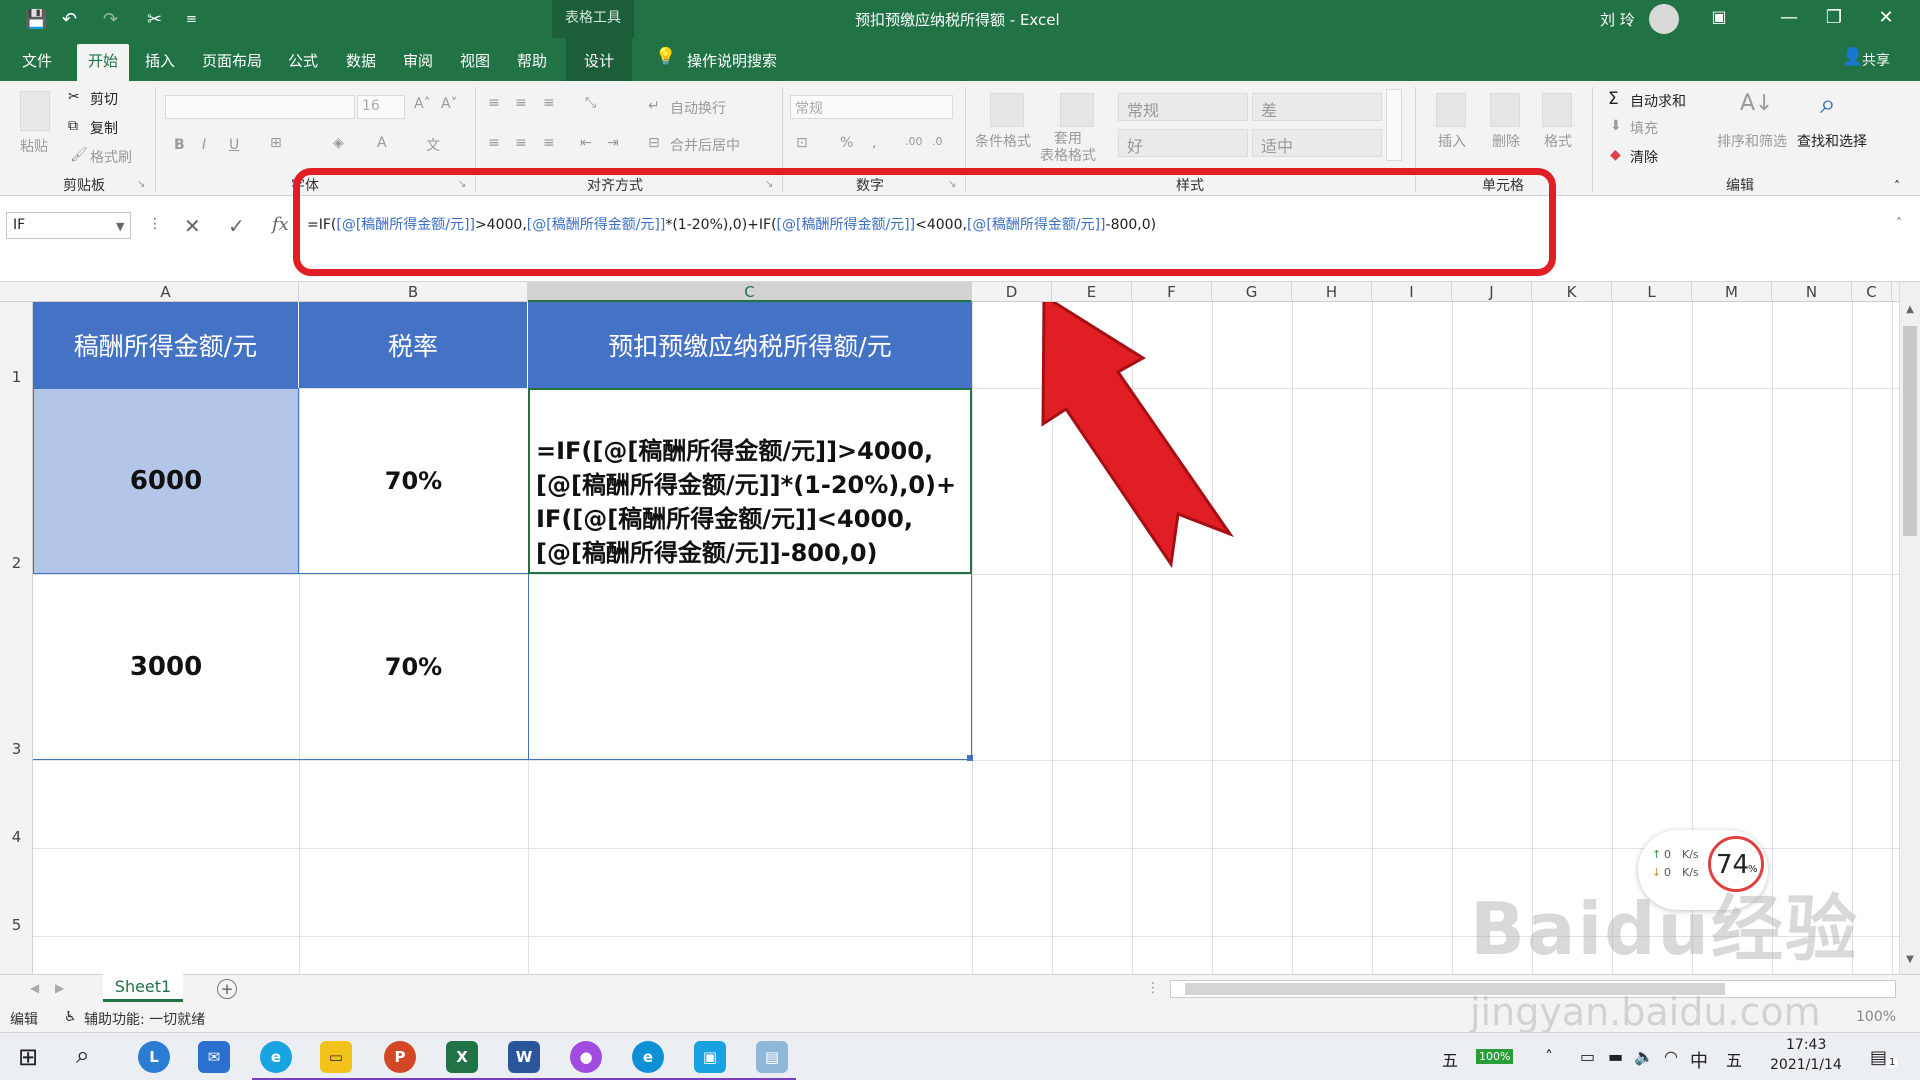 Image resolution: width=1920 pixels, height=1080 pixels. I want to click on file-explorer-icon: ▭, so click(336, 1057).